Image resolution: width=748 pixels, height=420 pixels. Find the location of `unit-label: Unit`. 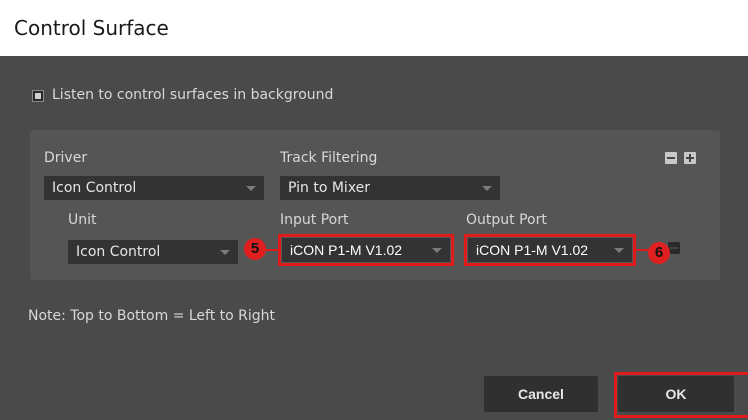

unit-label: Unit is located at coordinates (82, 220).